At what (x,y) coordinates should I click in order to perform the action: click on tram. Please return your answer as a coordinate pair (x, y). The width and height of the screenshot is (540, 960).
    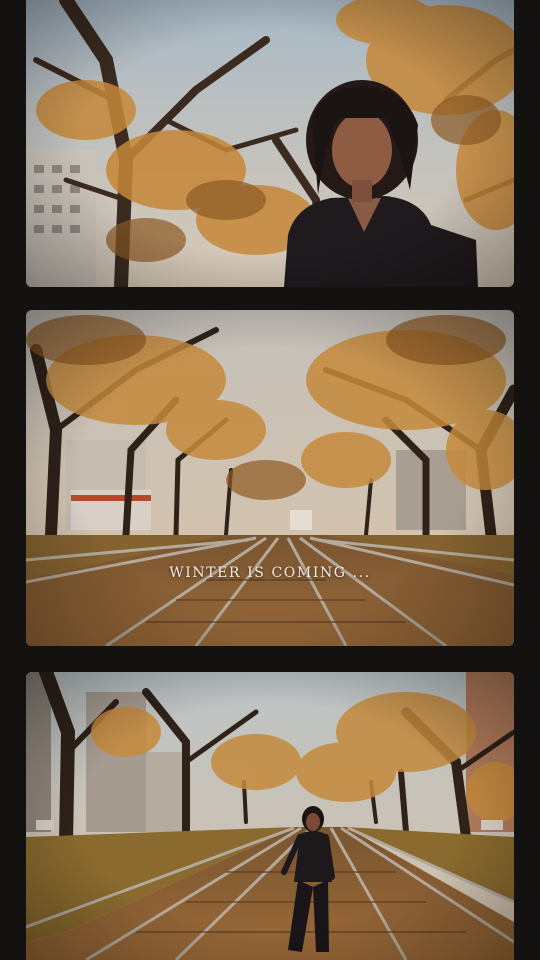
    Looking at the image, I should click on (301, 520).